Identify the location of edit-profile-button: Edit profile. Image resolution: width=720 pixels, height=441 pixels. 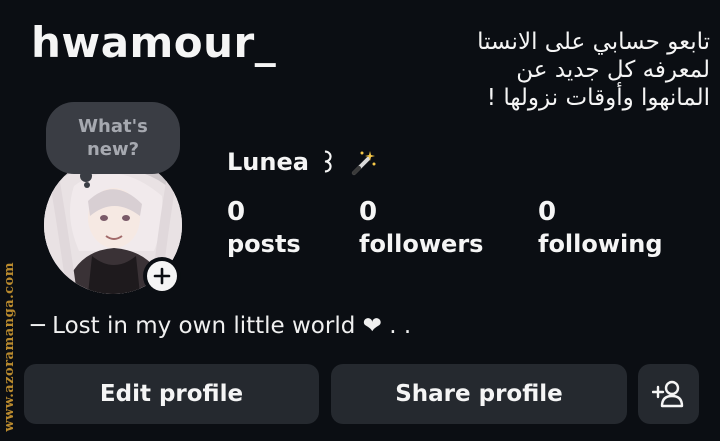
(171, 394).